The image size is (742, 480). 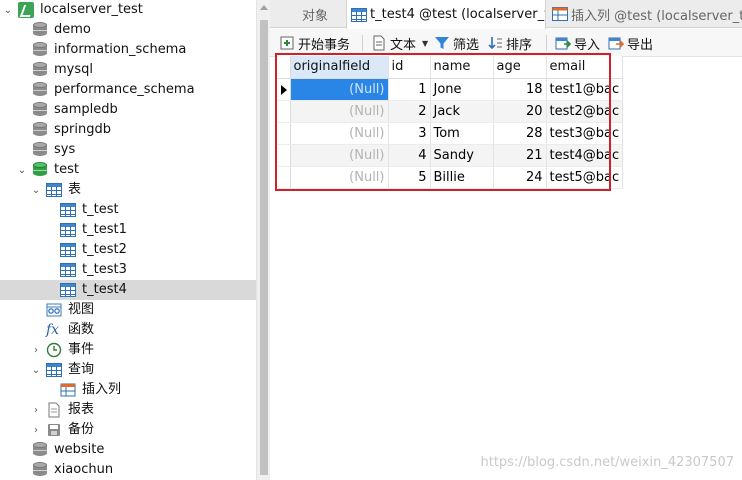 What do you see at coordinates (563, 43) in the screenshot?
I see `import-icon` at bounding box center [563, 43].